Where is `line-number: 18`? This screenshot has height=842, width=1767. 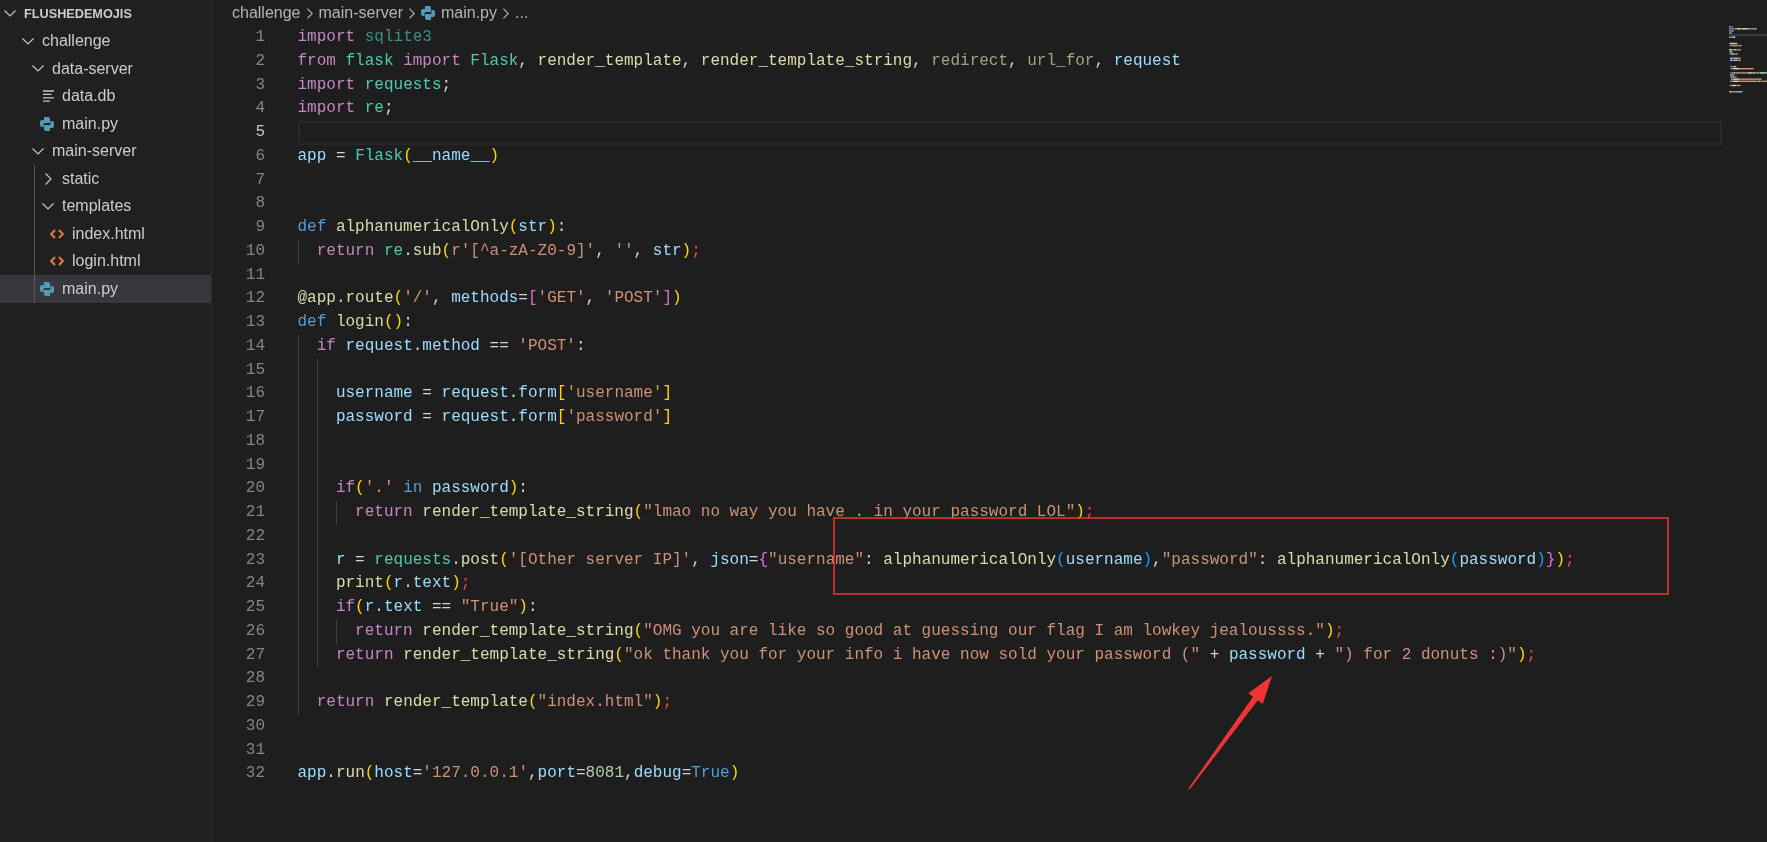
line-number: 18 is located at coordinates (255, 440).